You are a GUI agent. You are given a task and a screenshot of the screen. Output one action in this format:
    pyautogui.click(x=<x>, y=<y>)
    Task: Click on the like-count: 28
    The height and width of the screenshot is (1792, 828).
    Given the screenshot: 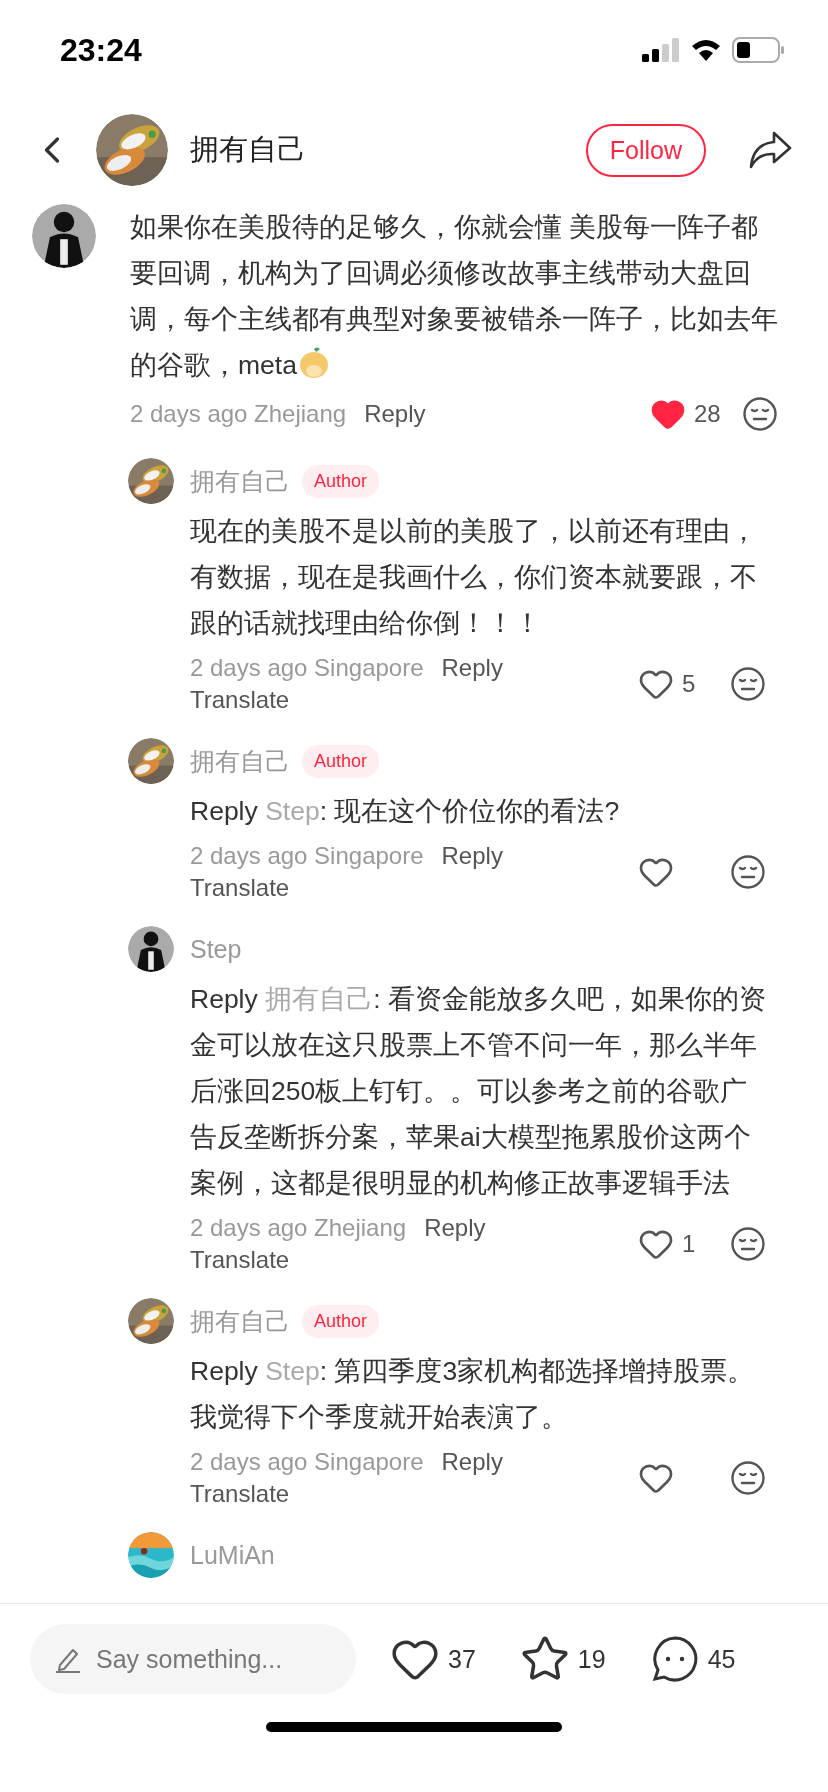 What is the action you would take?
    pyautogui.click(x=707, y=414)
    